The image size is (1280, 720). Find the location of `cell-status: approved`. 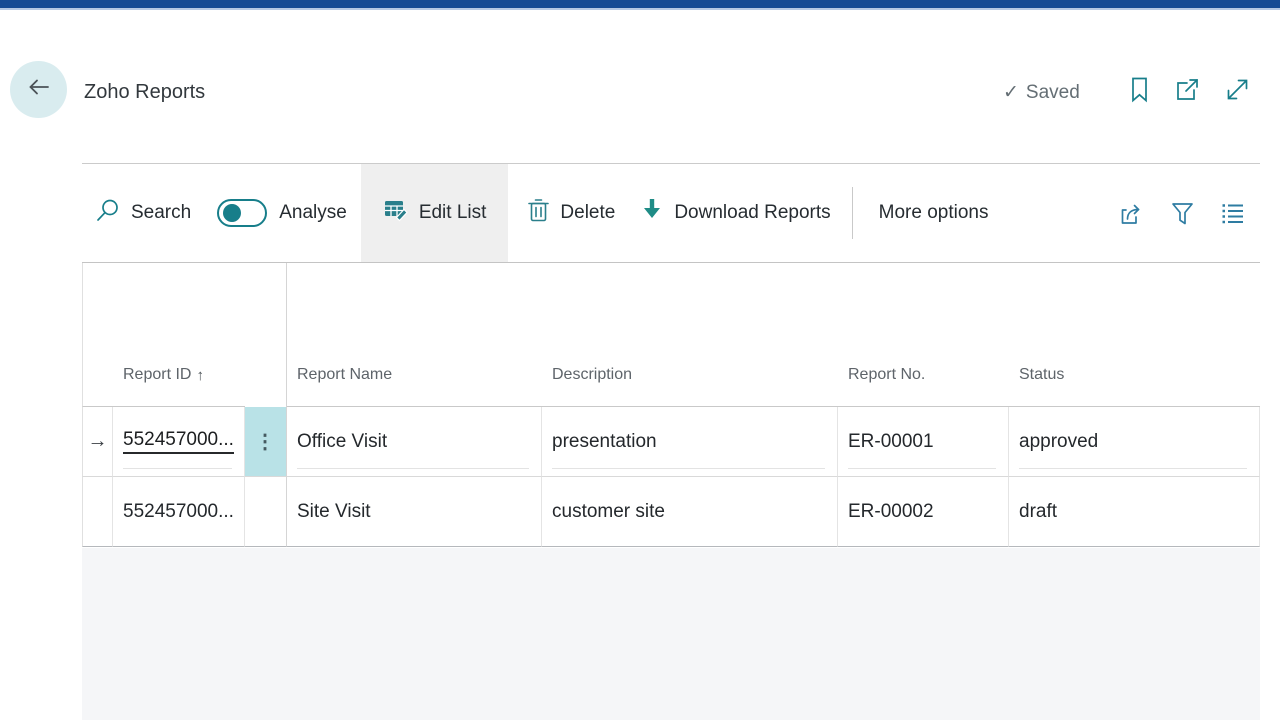

cell-status: approved is located at coordinates (1134, 442).